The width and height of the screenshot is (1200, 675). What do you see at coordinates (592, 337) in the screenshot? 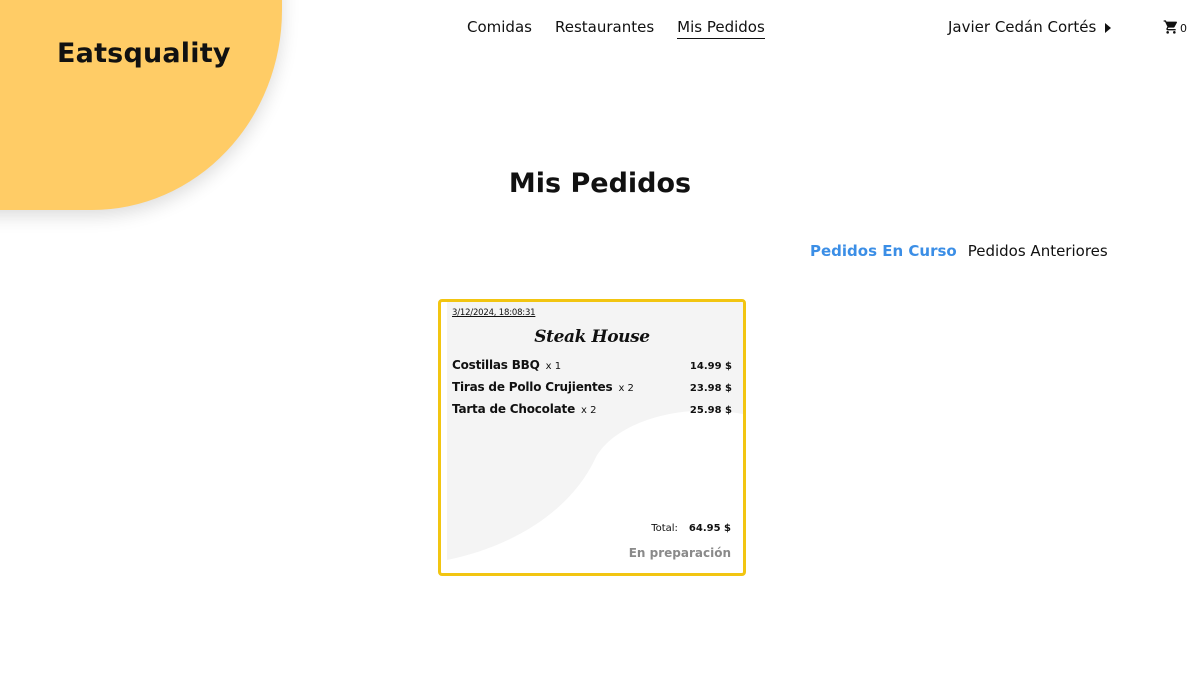
I see `restaurant-name: Steak House` at bounding box center [592, 337].